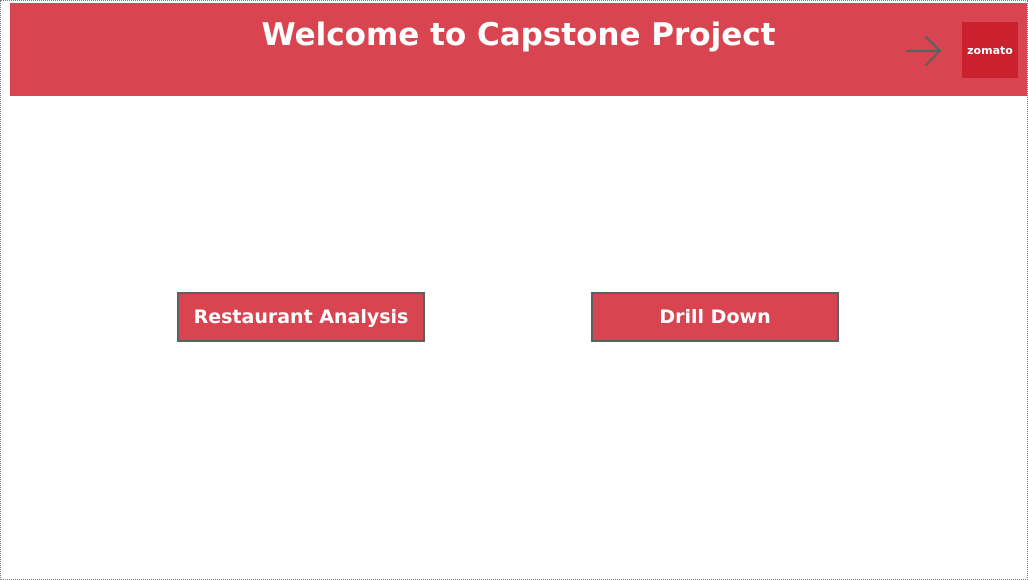  What do you see at coordinates (518, 35) in the screenshot?
I see `page-title: Welcome to Capstone Project` at bounding box center [518, 35].